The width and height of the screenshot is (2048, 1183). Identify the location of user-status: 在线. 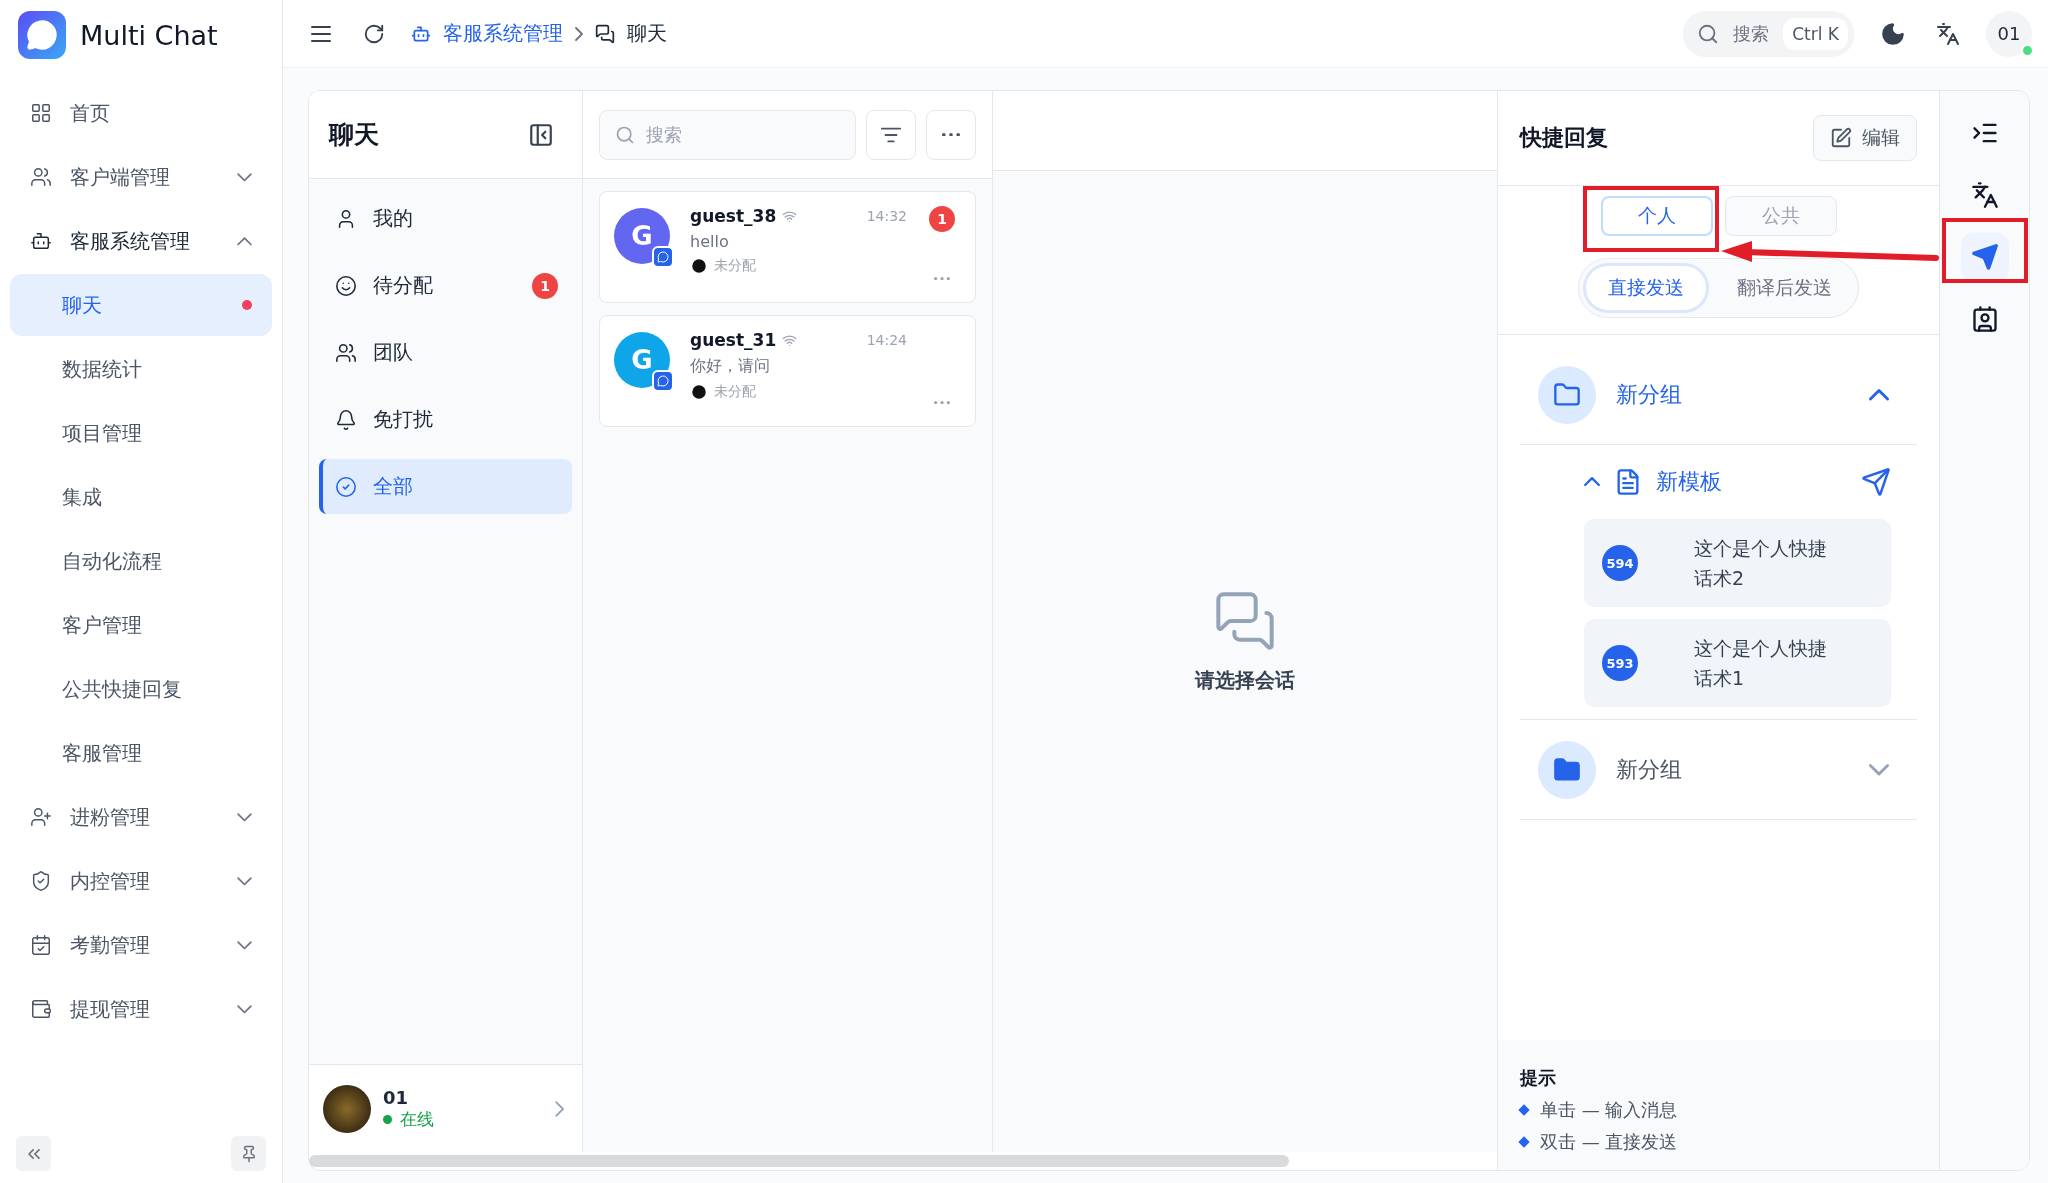
(417, 1119).